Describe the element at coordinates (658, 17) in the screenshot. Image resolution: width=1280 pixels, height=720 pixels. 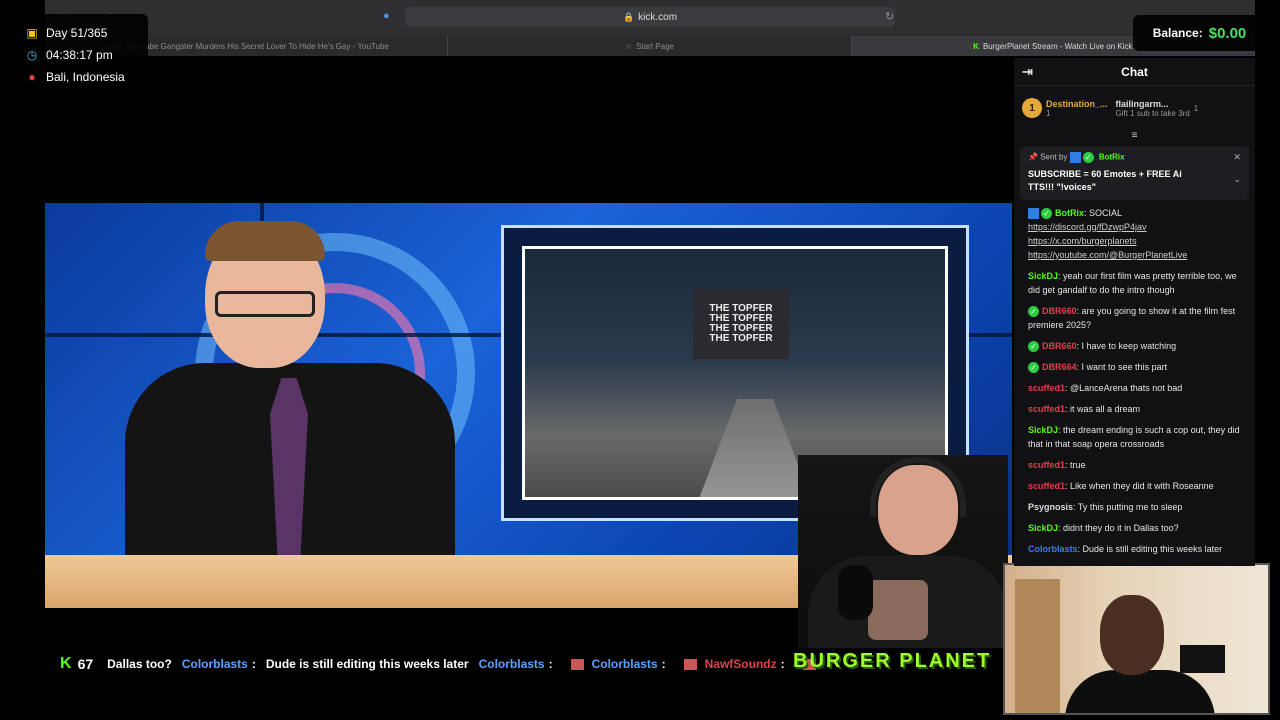
I see `url-text: kick.com` at that location.